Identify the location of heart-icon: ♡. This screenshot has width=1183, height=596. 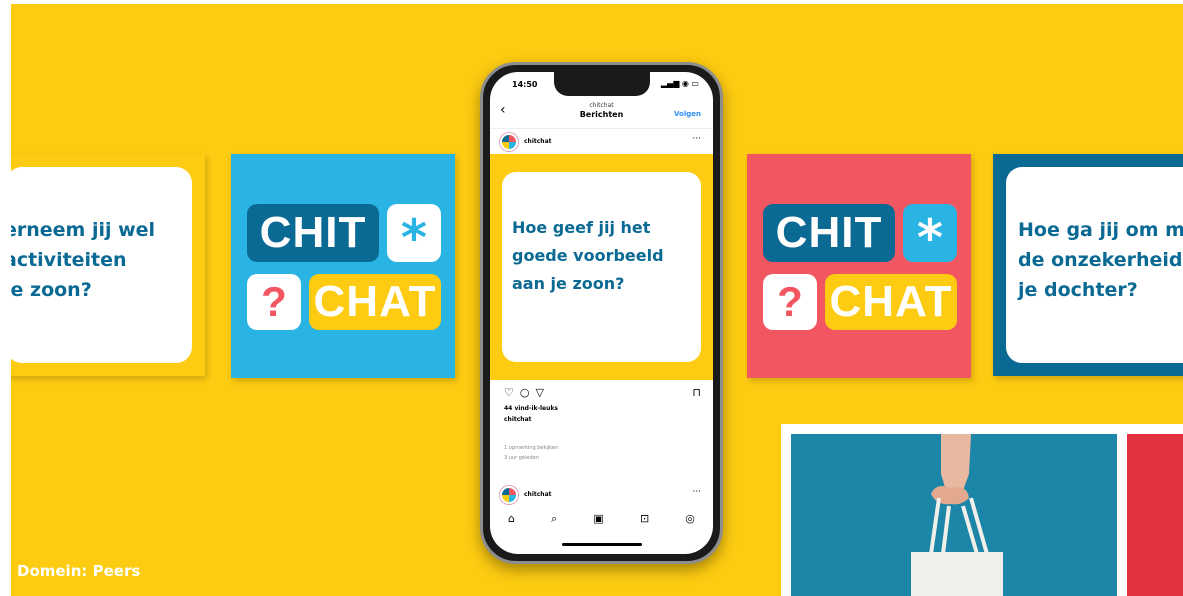
(512, 392).